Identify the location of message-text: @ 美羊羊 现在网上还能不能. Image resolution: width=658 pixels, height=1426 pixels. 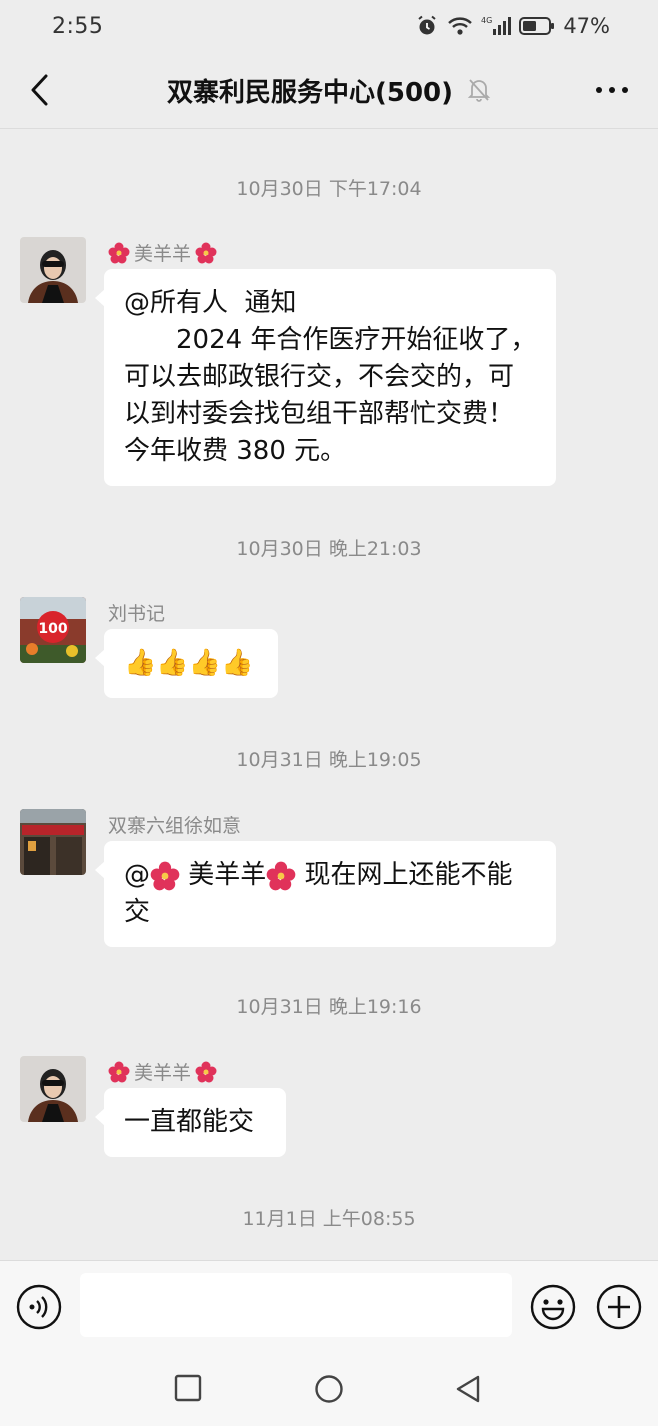
(330, 875).